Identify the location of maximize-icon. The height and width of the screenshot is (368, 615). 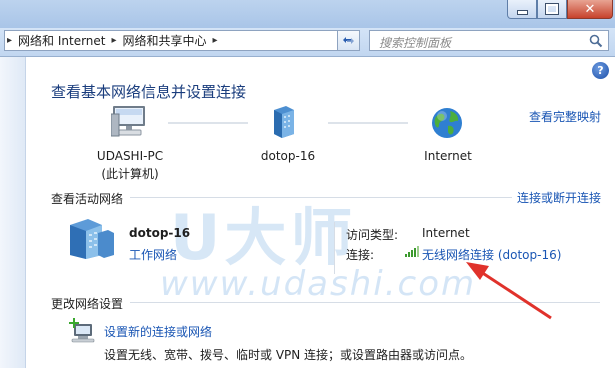
(552, 9).